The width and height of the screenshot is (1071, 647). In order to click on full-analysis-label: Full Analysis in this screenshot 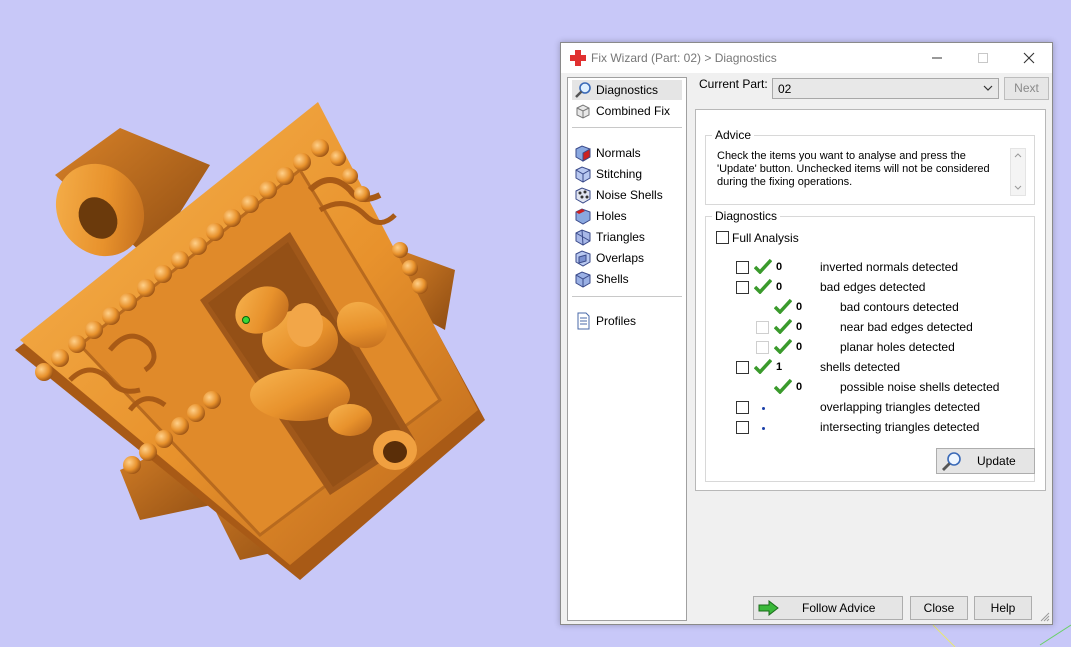, I will do `click(765, 238)`.